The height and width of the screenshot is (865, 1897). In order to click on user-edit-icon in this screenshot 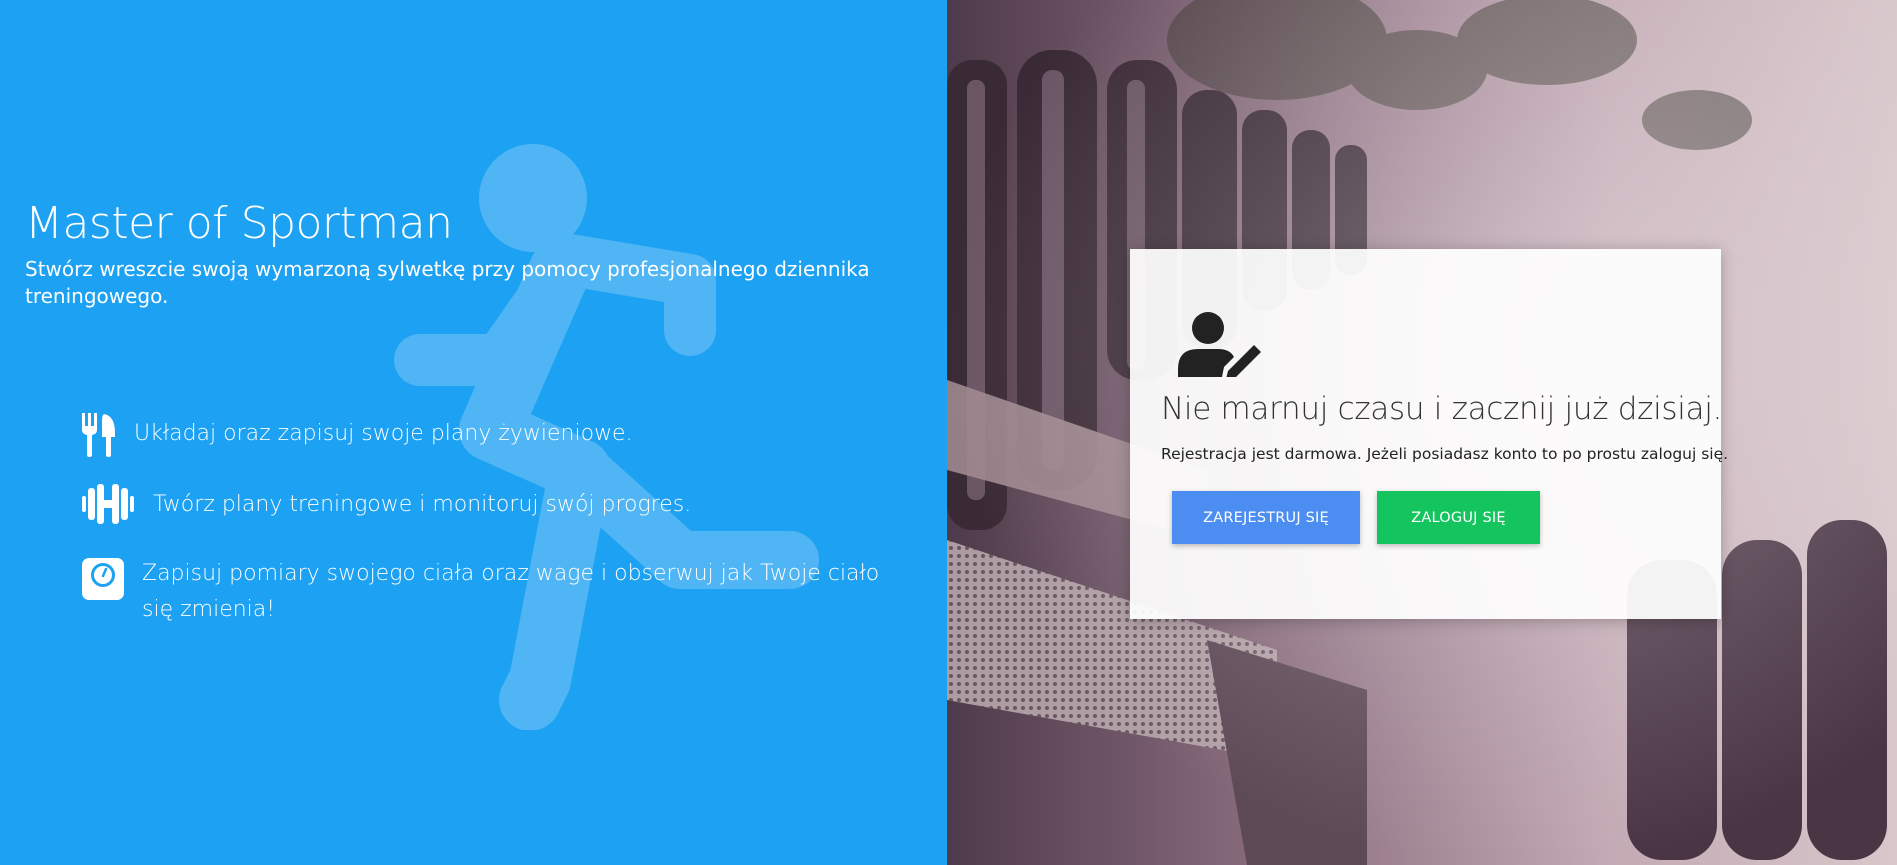, I will do `click(1219, 344)`.